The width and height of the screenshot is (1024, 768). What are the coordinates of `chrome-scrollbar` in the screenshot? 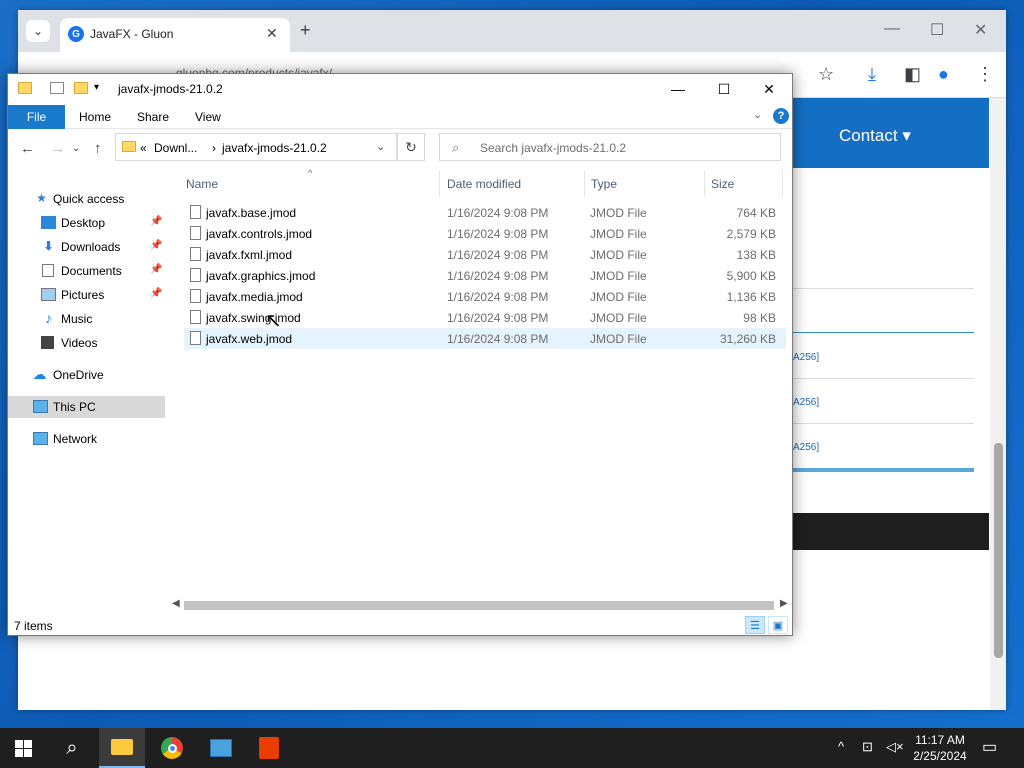 It's located at (998, 404).